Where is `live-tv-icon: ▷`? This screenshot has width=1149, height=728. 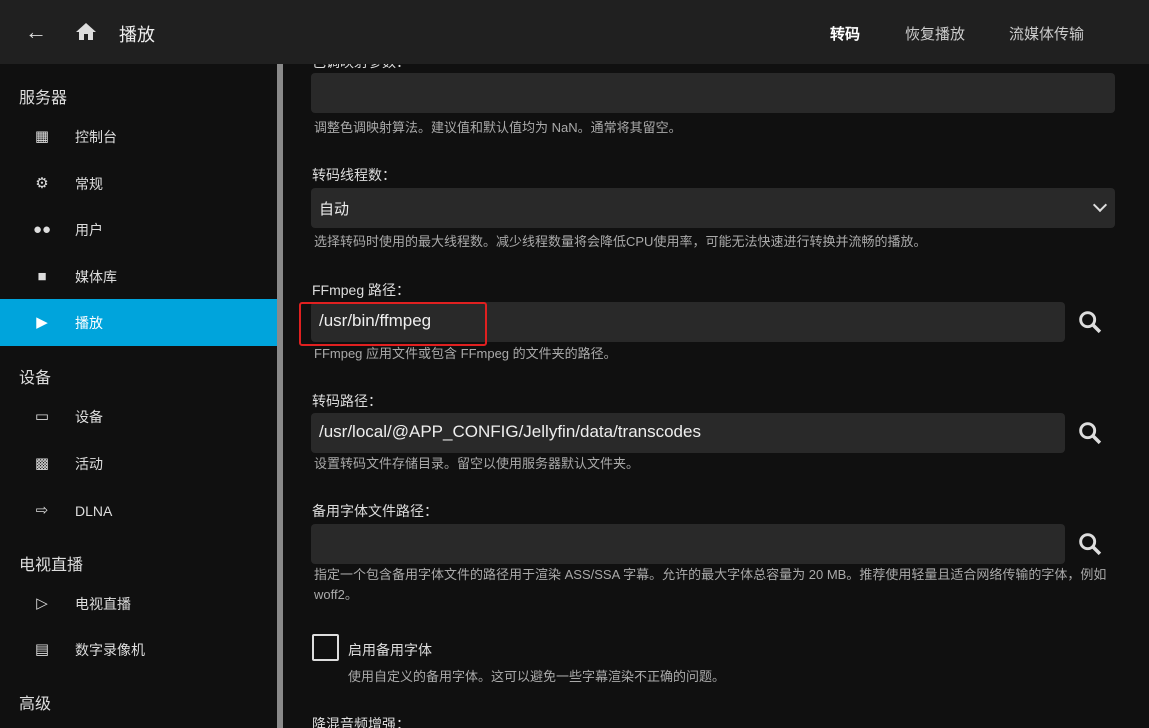
live-tv-icon: ▷ is located at coordinates (42, 603).